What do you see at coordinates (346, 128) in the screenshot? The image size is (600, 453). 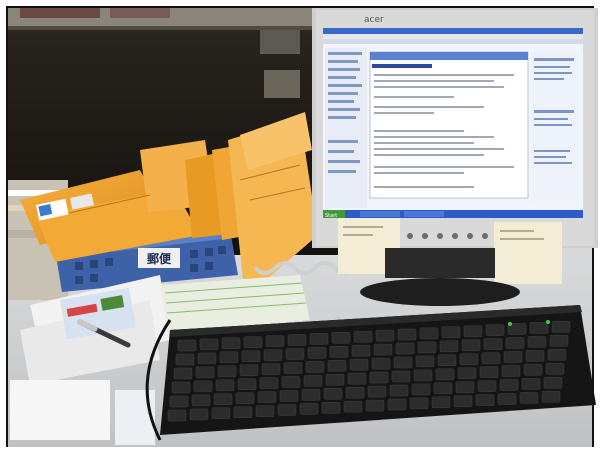 I see `screen-nav-panel` at bounding box center [346, 128].